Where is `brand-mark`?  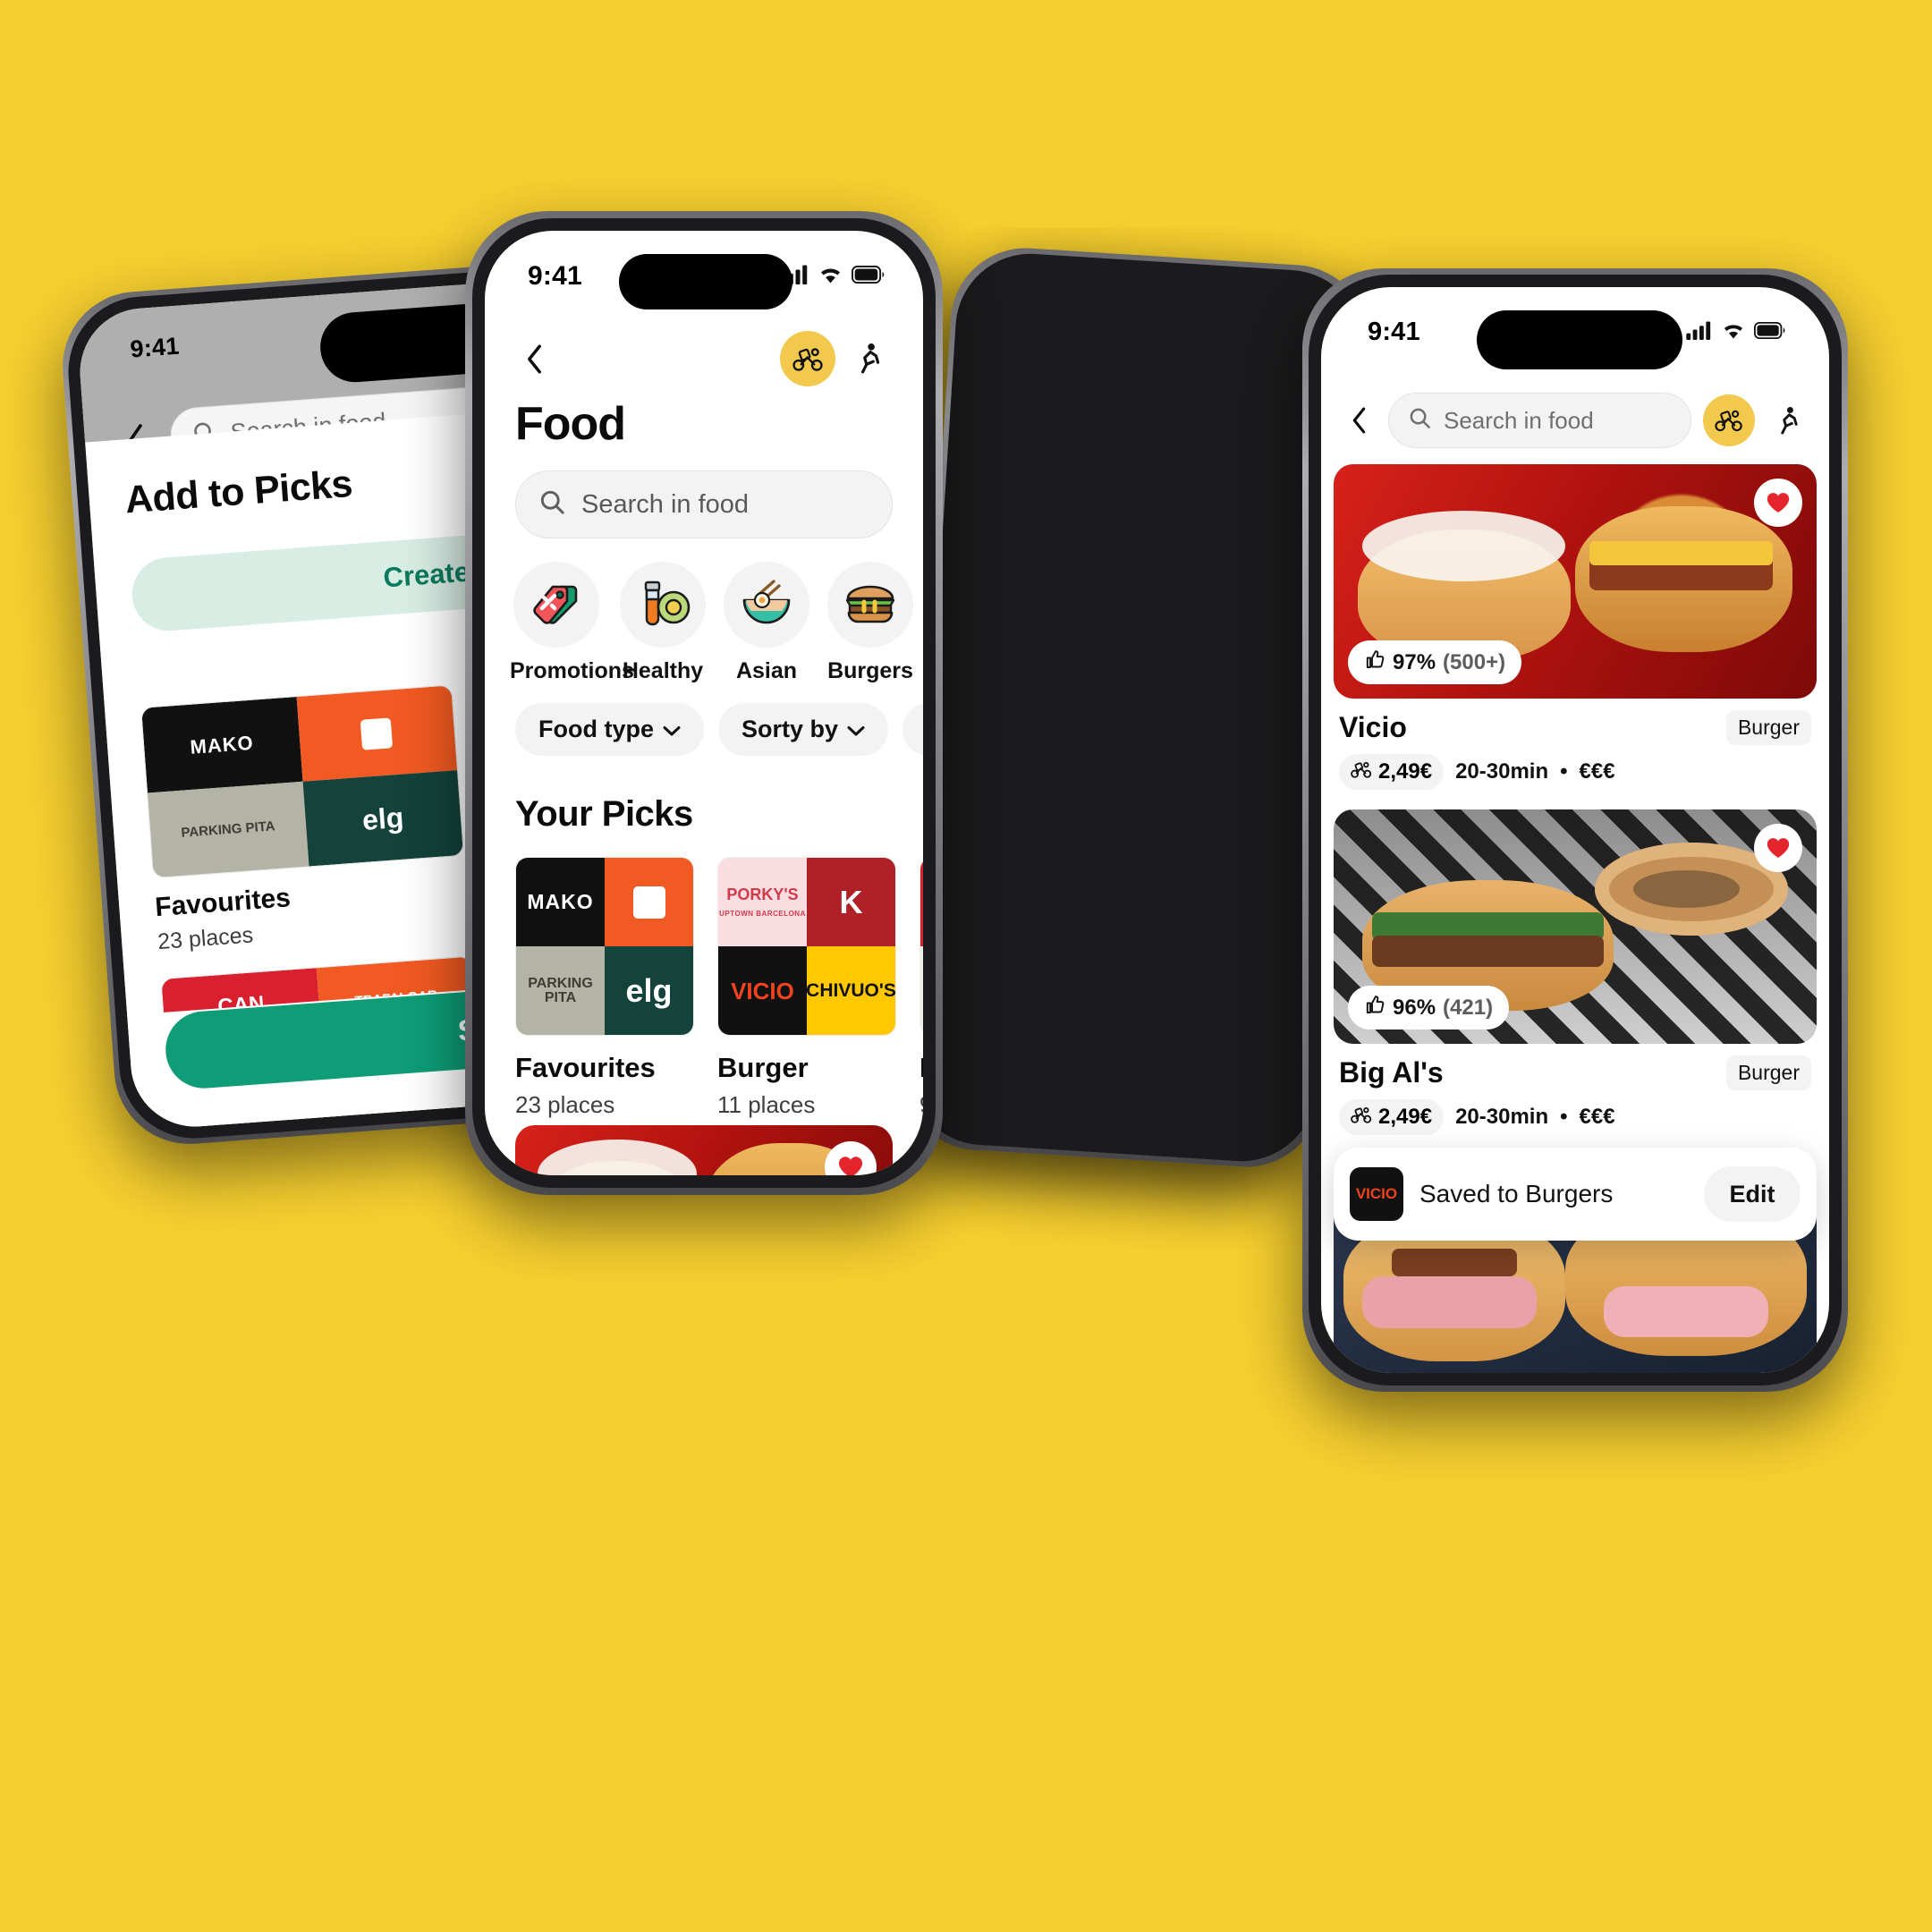
brand-mark is located at coordinates (648, 902).